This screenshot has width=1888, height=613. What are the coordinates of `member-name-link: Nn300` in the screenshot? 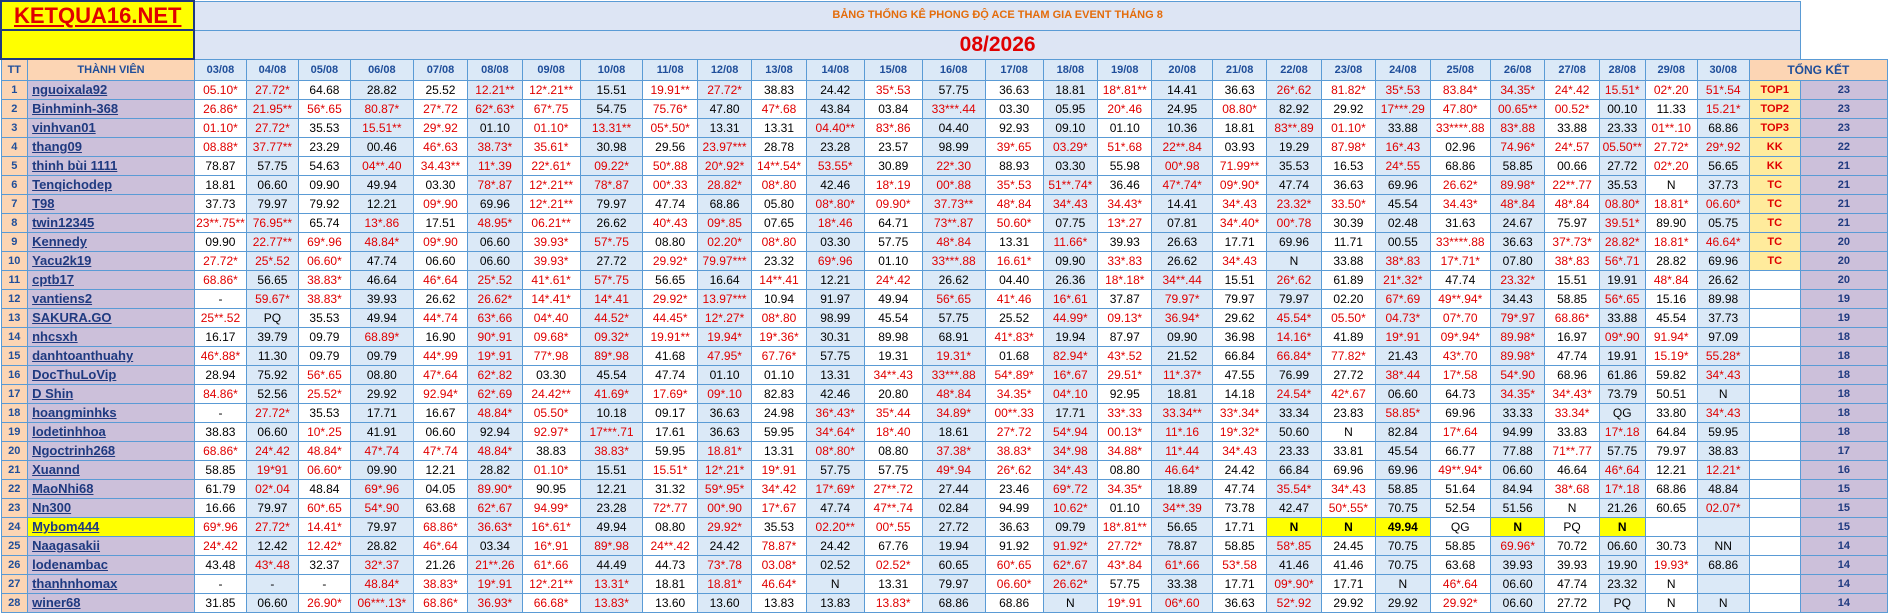 It's located at (111, 508).